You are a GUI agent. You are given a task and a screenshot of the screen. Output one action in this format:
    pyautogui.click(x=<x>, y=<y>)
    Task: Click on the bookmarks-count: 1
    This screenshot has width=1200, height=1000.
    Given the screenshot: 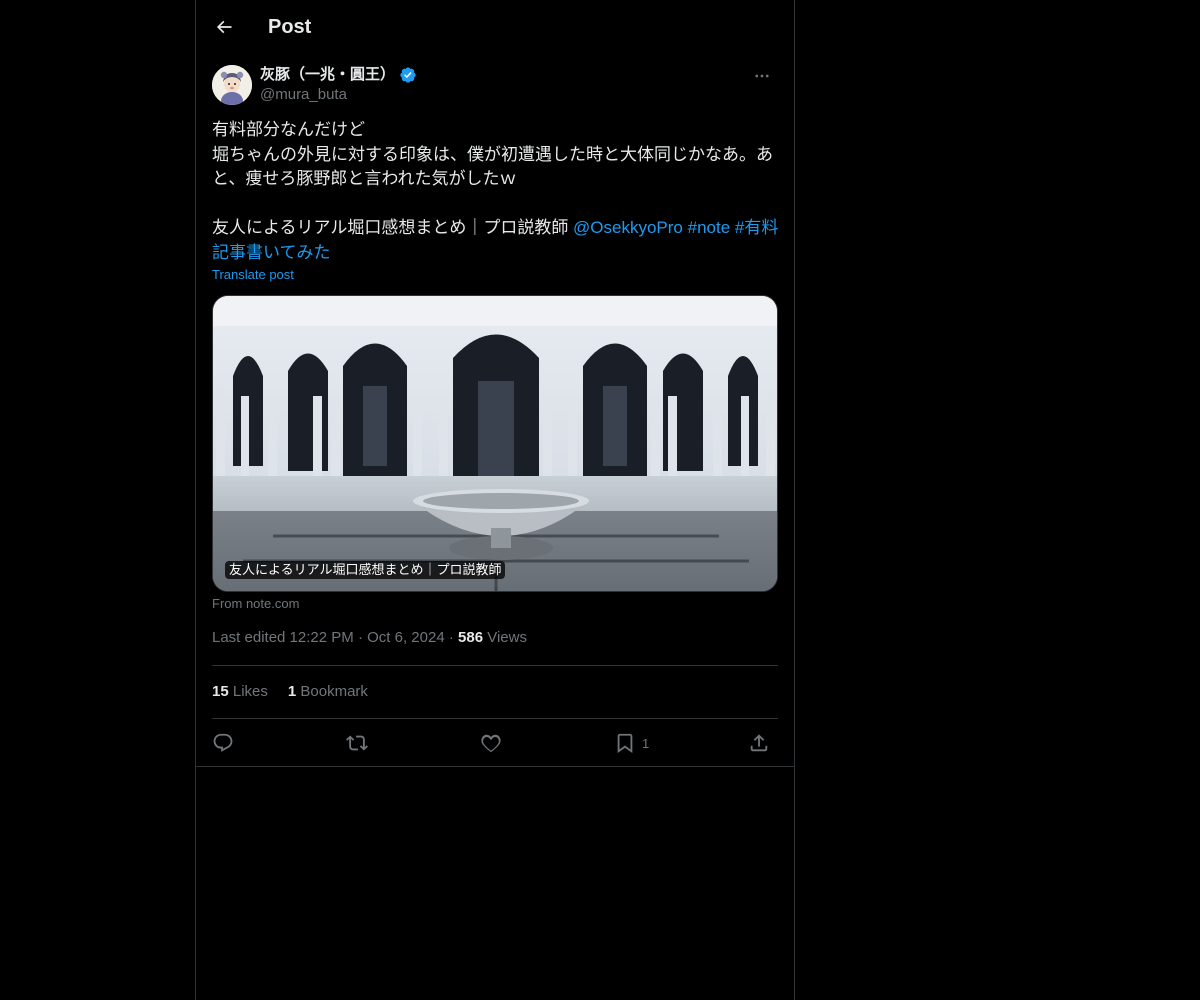 What is the action you would take?
    pyautogui.click(x=292, y=691)
    